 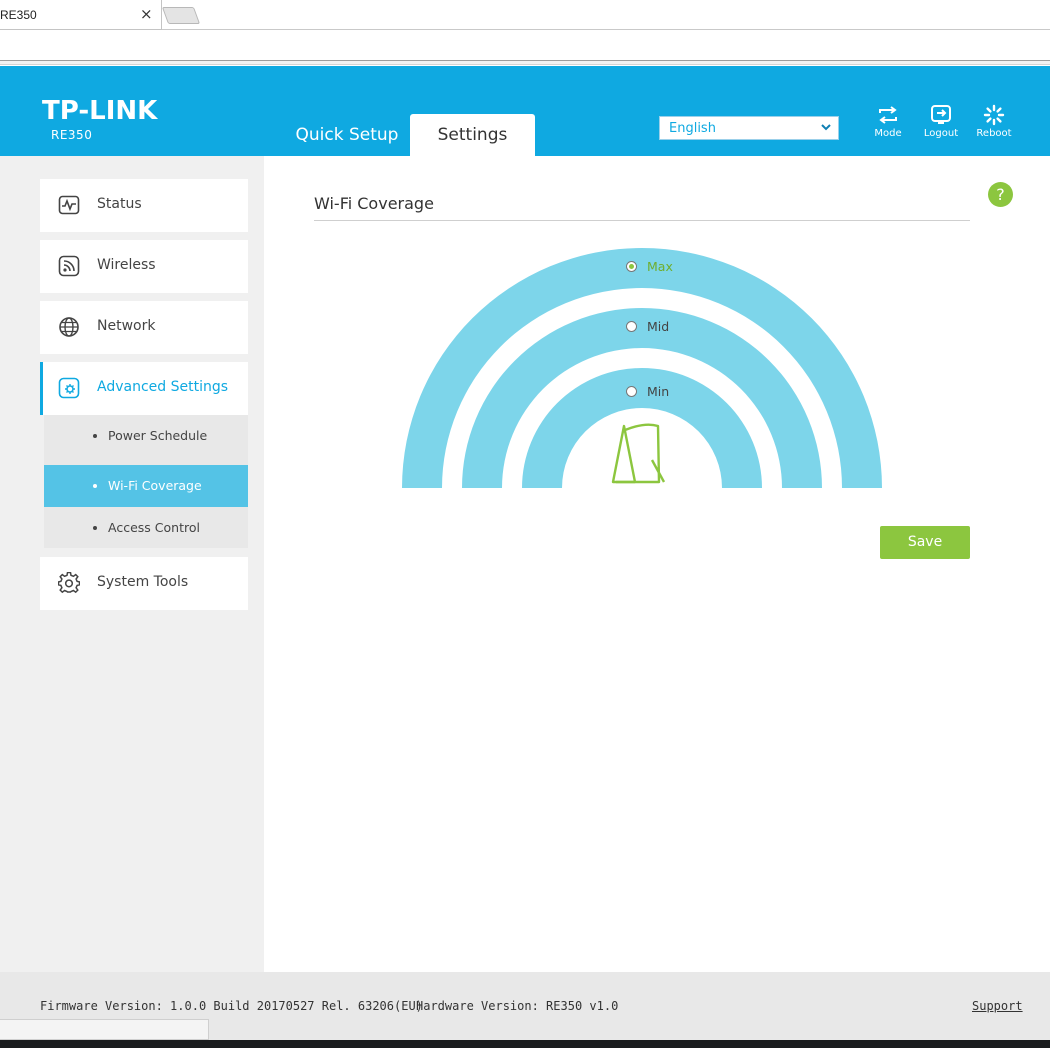 What do you see at coordinates (126, 326) in the screenshot?
I see `sidebar-item-label: Network` at bounding box center [126, 326].